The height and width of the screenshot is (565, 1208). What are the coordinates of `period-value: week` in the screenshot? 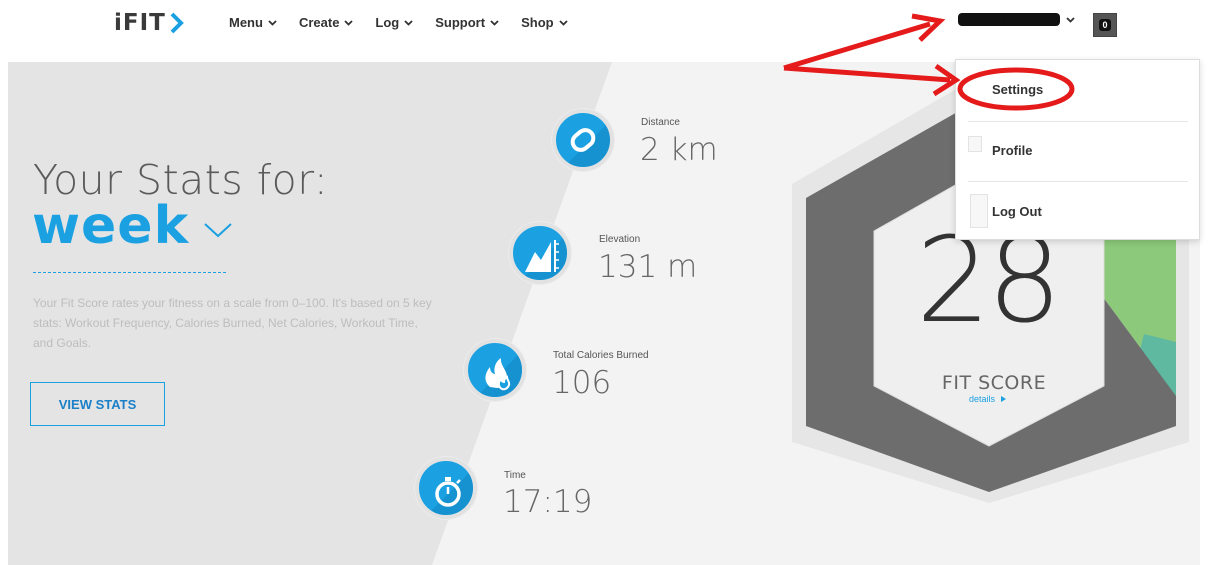 It's located at (111, 226).